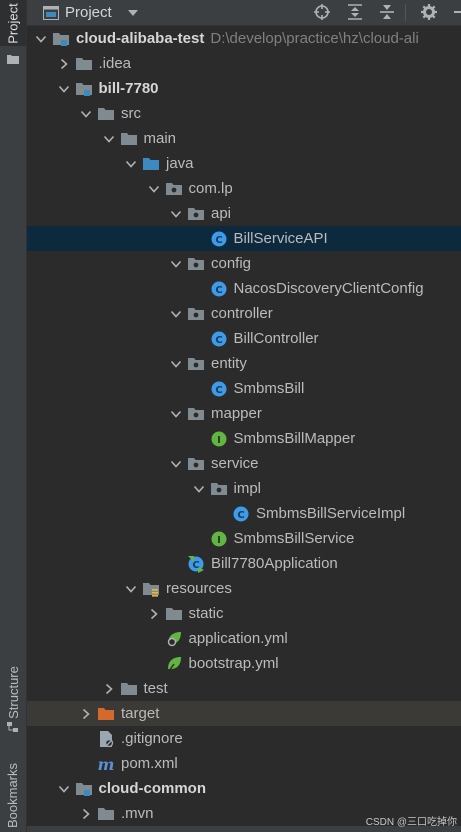 Image resolution: width=461 pixels, height=832 pixels. I want to click on tree-item-name: cloud-alibaba-test, so click(140, 38).